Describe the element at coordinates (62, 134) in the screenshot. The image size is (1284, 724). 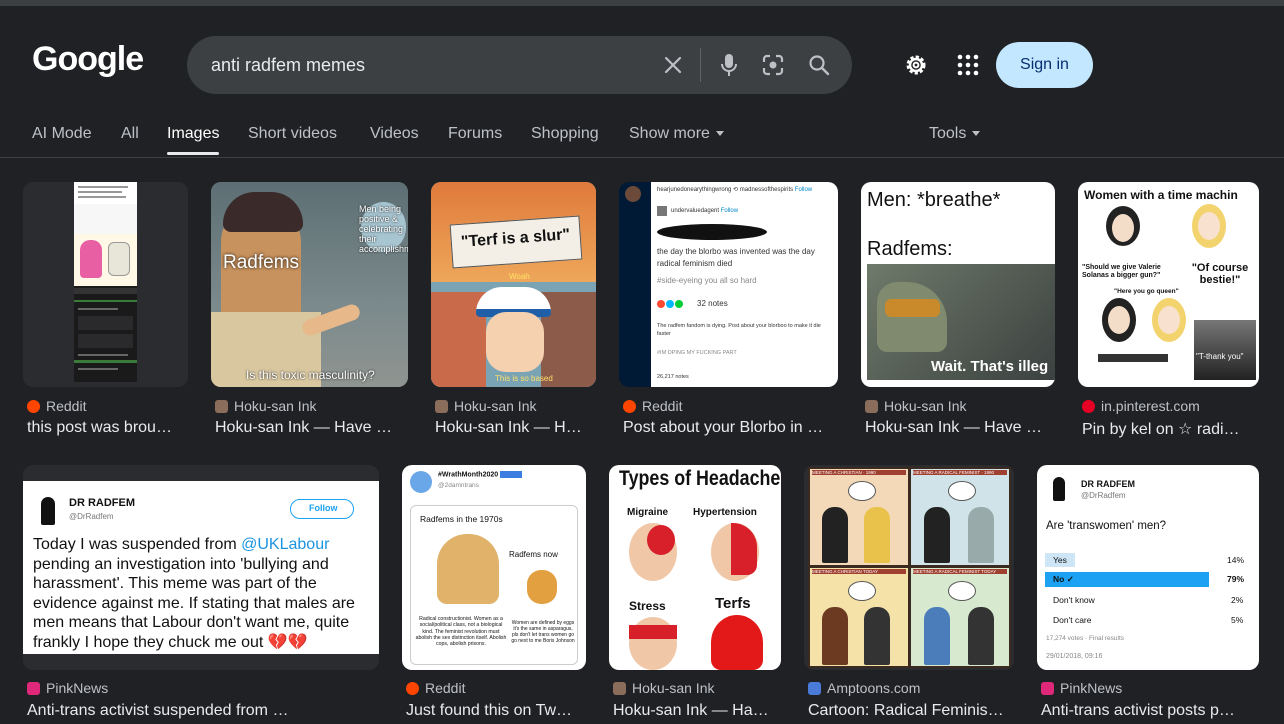
I see `tab-ai-mode: AI Mode` at that location.